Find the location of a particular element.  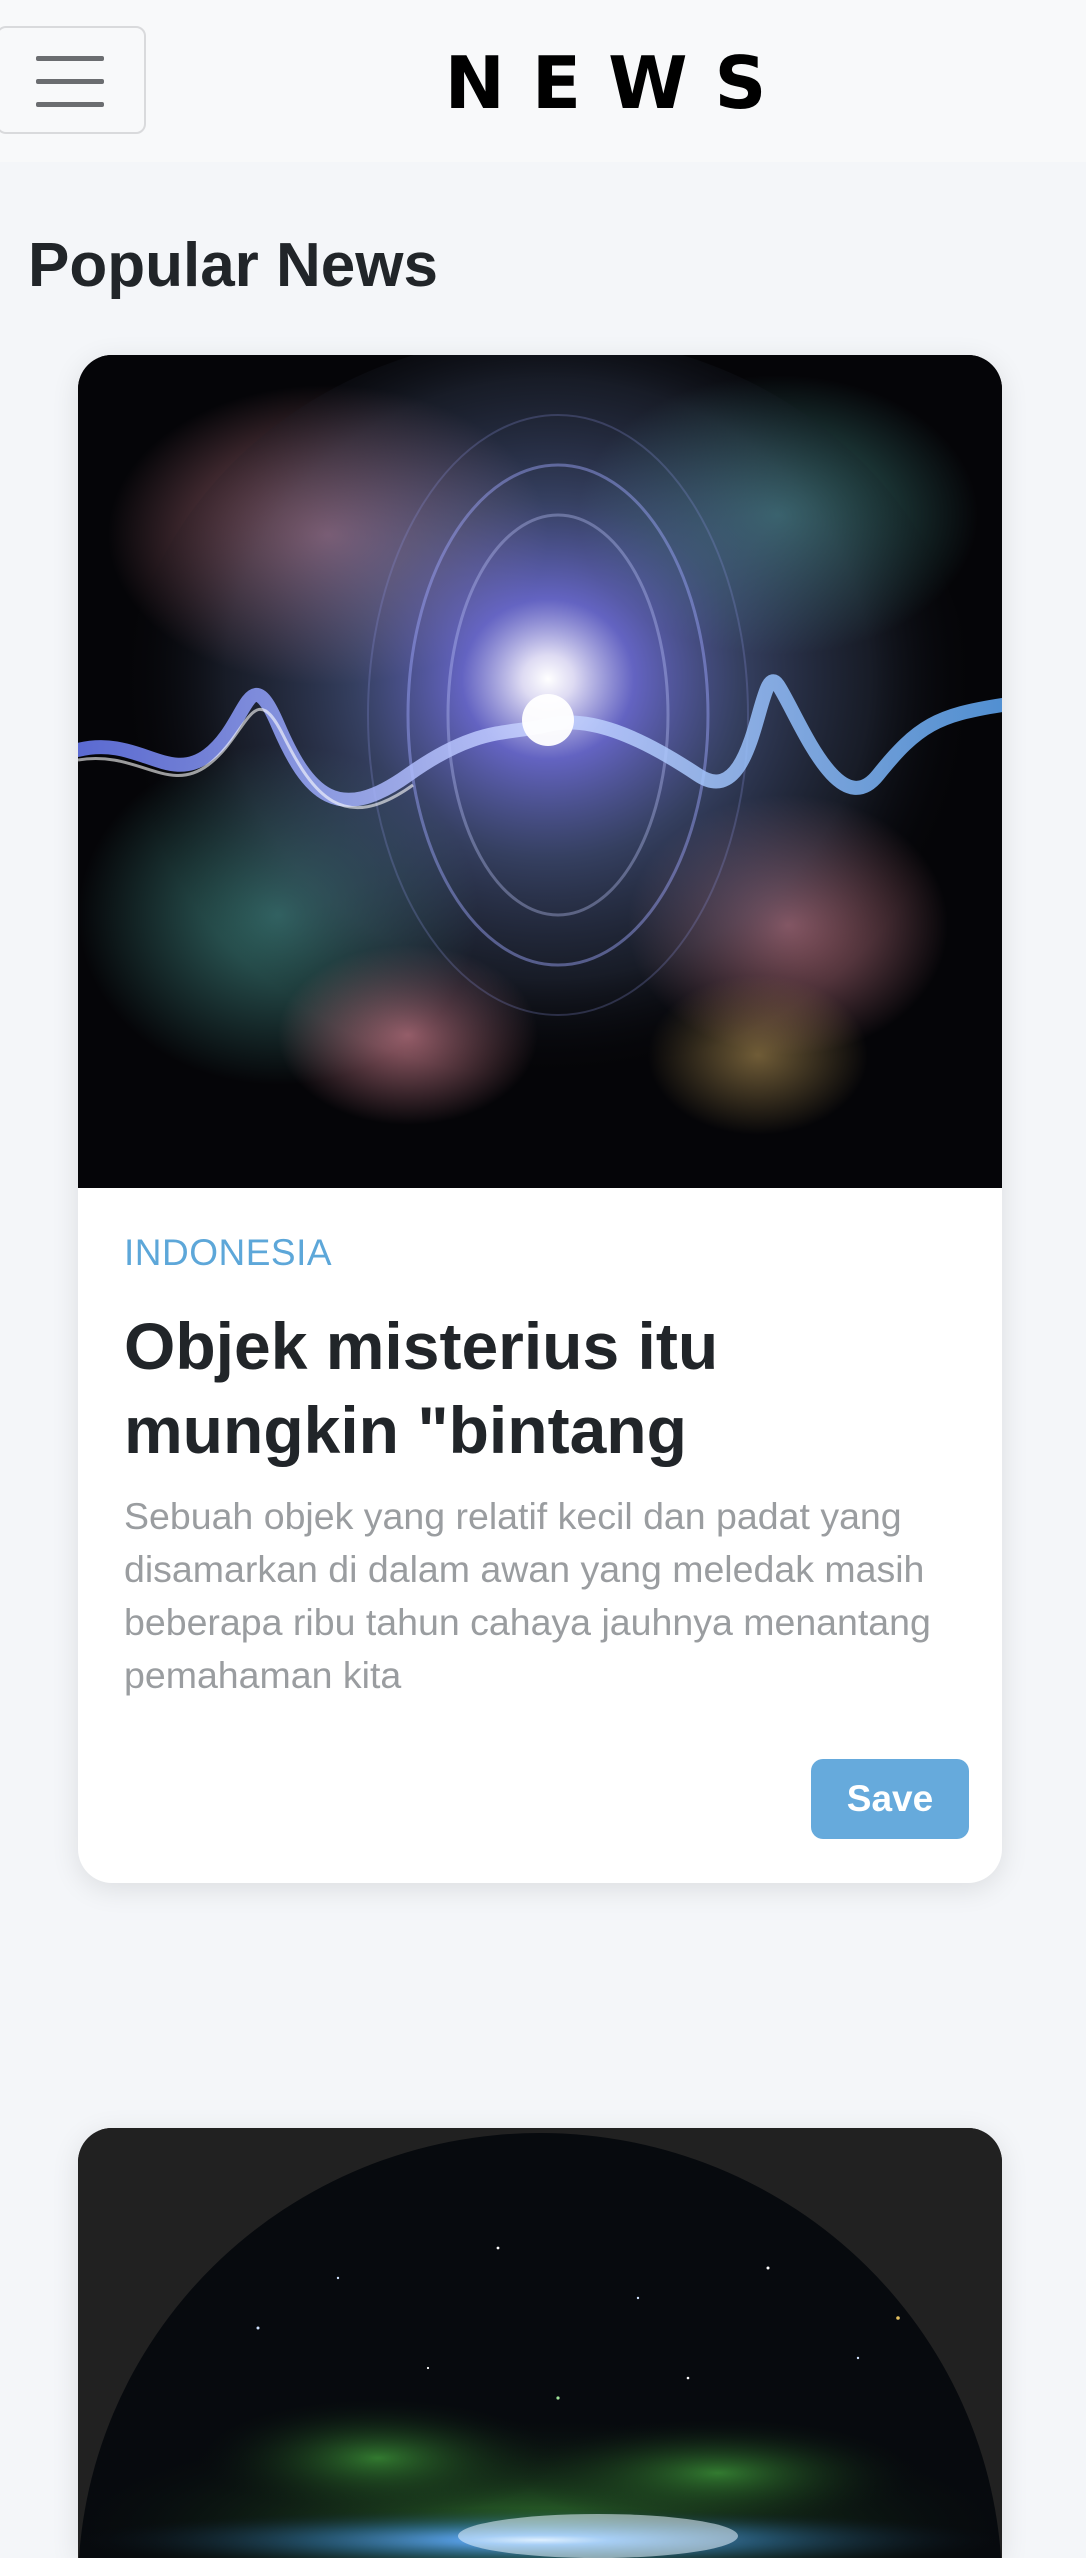

article-category: INDONESIA is located at coordinates (228, 1253).